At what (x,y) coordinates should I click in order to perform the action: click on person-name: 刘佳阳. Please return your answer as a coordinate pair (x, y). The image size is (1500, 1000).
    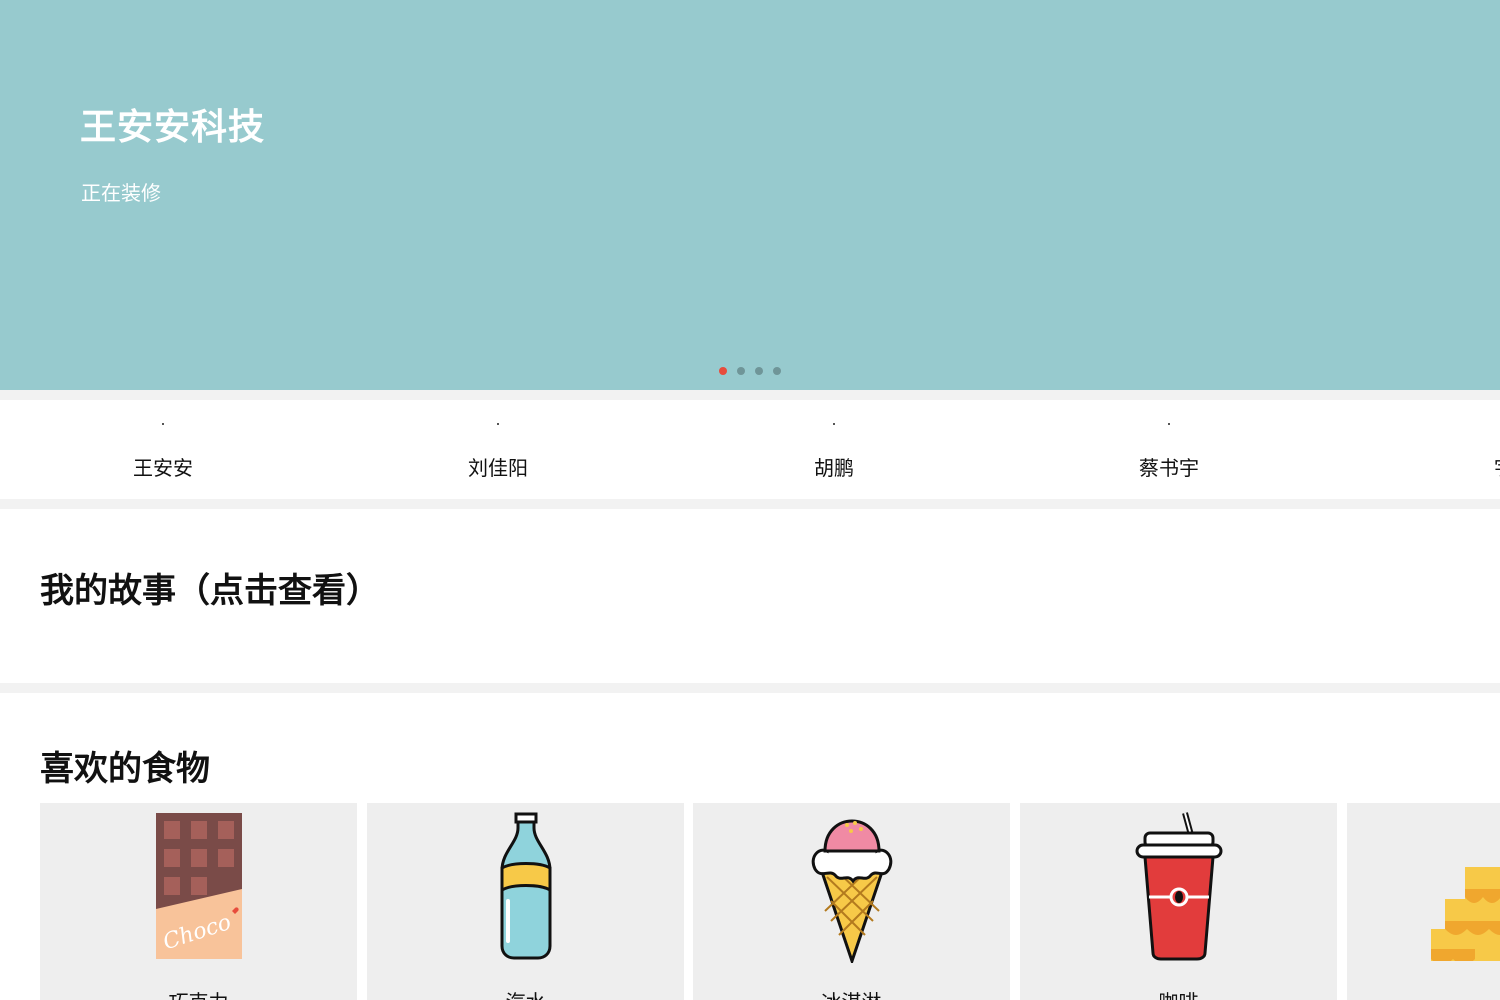
    Looking at the image, I should click on (498, 468).